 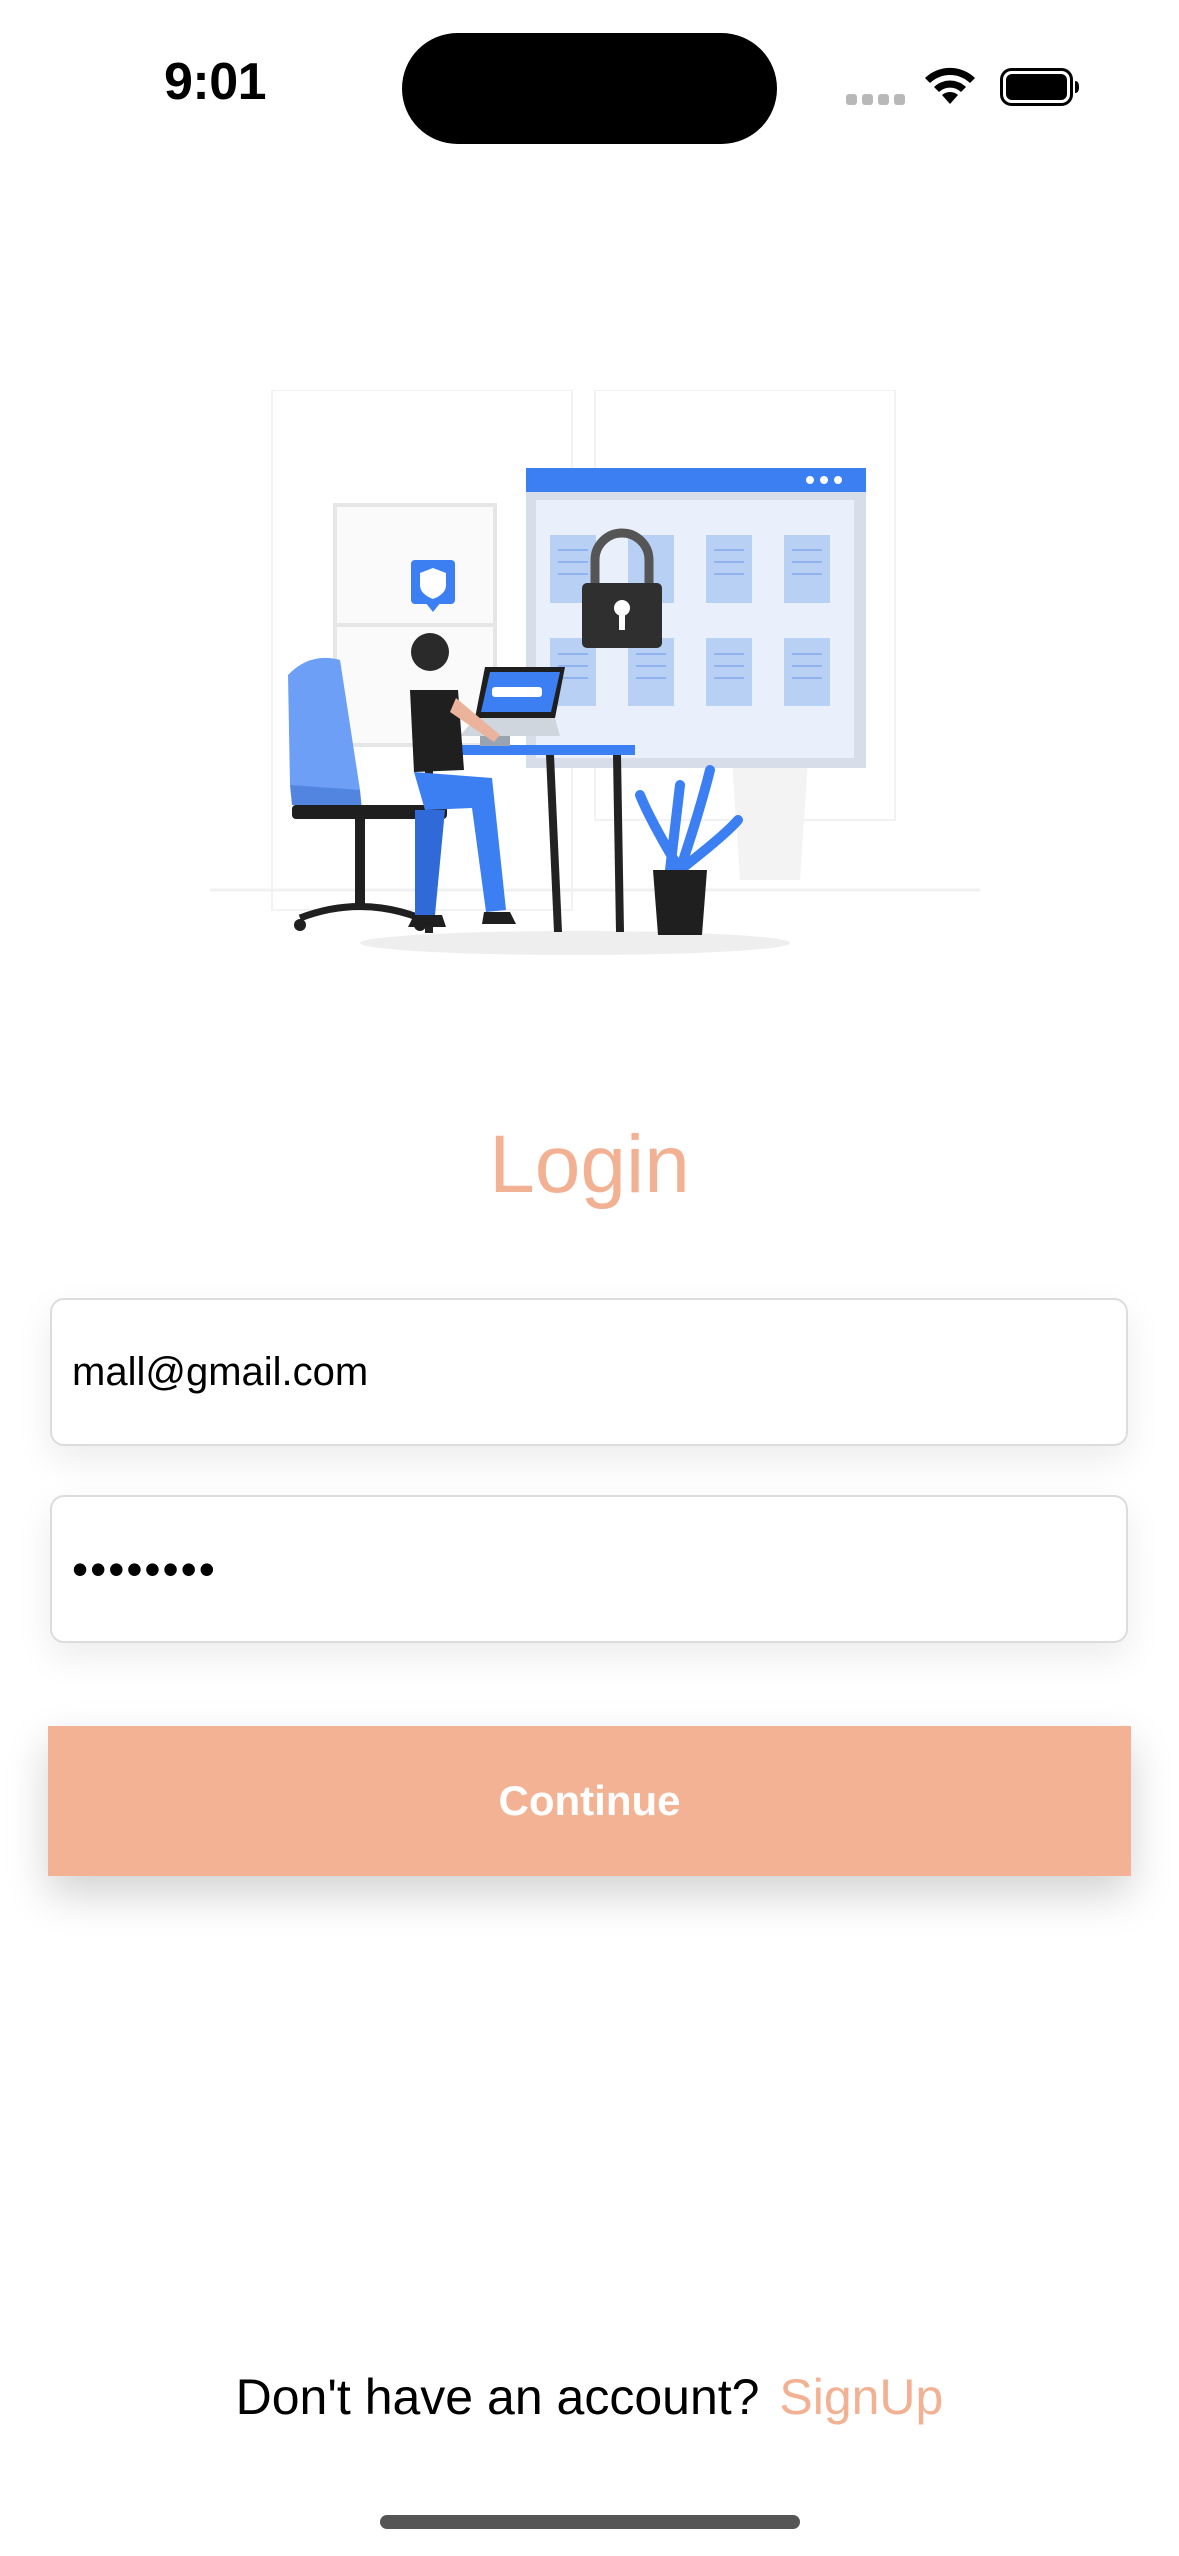 What do you see at coordinates (589, 1164) in the screenshot?
I see `page-title: Login` at bounding box center [589, 1164].